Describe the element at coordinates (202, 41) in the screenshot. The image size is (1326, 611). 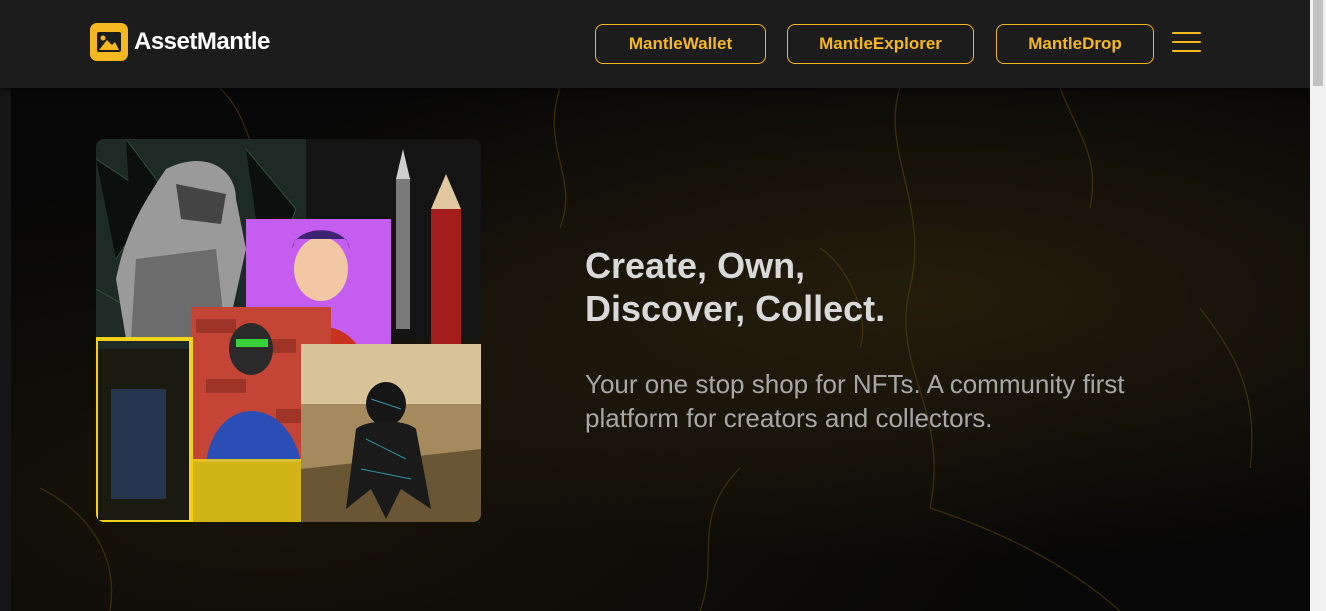
I see `brand-name: AssetMantle` at that location.